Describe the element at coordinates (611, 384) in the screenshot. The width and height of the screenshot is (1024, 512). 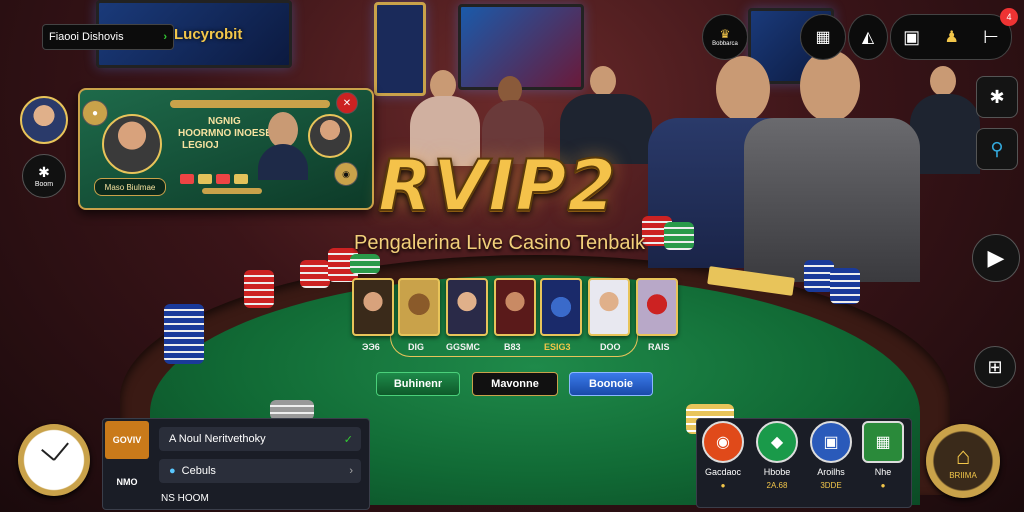
I see `cta-button-blue: Boonoie` at that location.